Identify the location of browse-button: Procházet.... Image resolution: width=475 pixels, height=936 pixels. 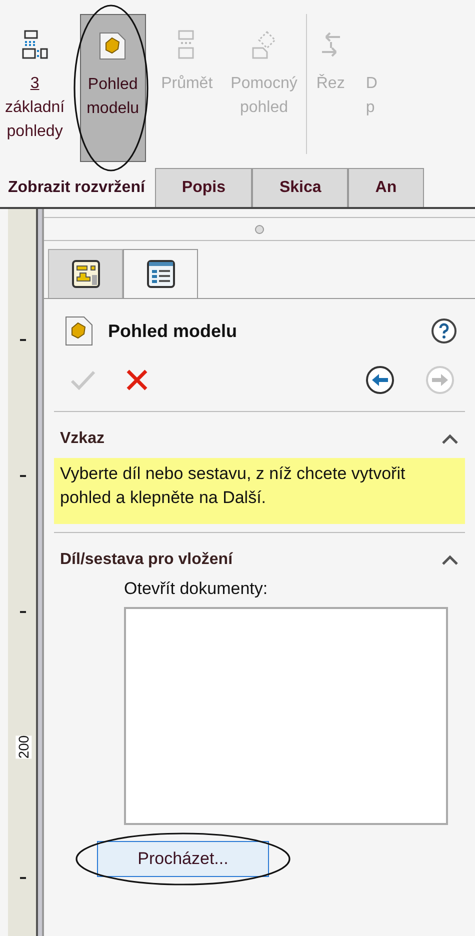
(183, 859).